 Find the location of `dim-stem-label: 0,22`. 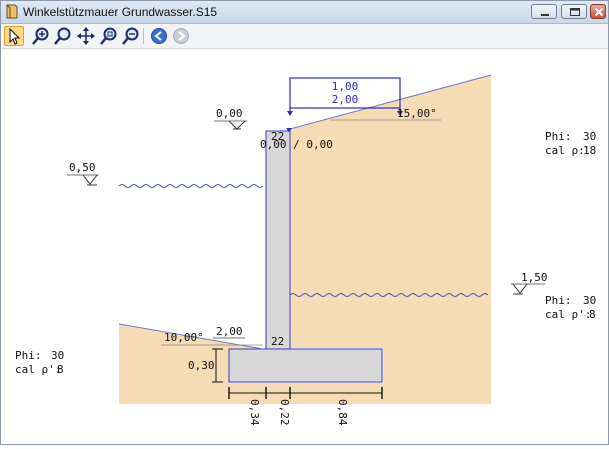

dim-stem-label: 0,22 is located at coordinates (284, 412).